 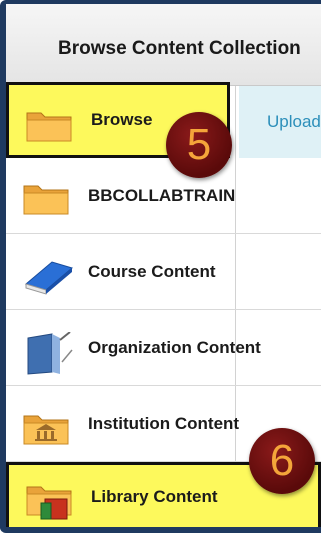 I want to click on sidebar-item-label: Institution Content, so click(x=164, y=423).